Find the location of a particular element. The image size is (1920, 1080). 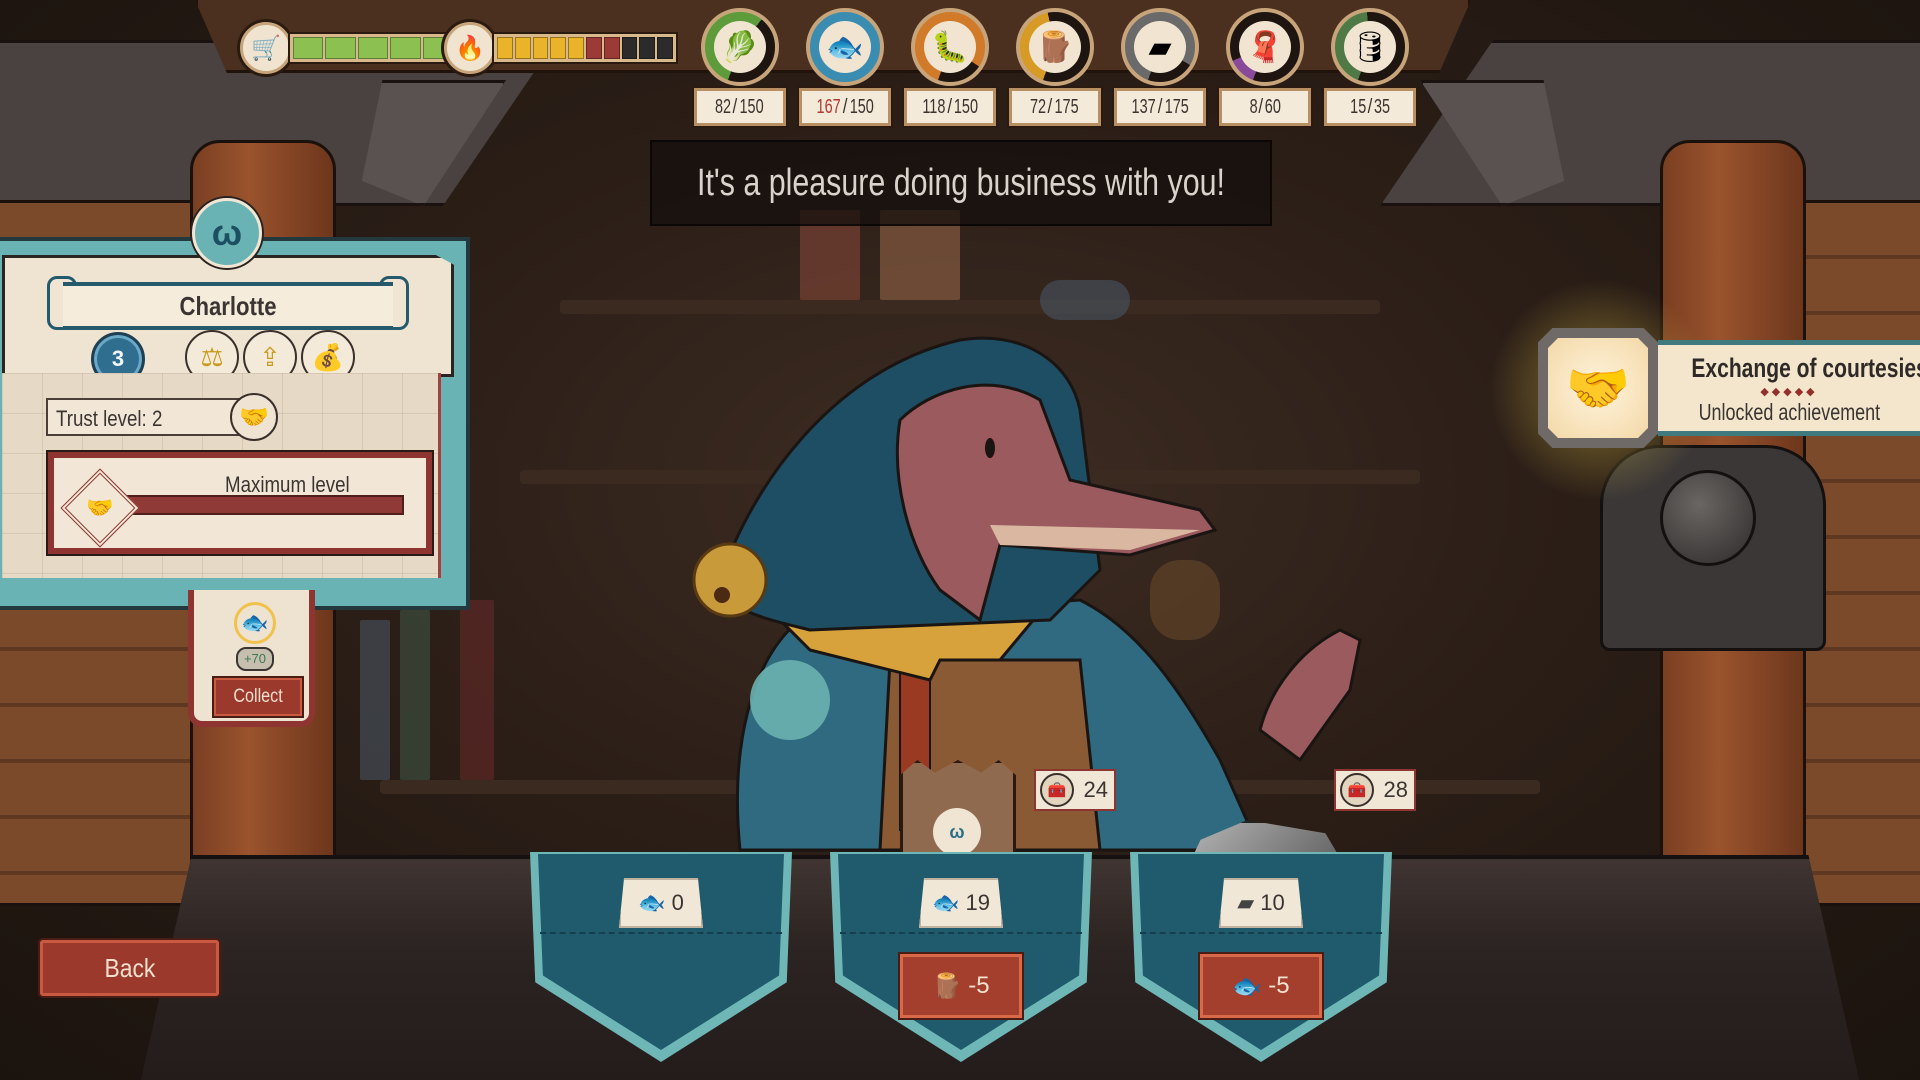

resource-current: 15 is located at coordinates (1358, 107).